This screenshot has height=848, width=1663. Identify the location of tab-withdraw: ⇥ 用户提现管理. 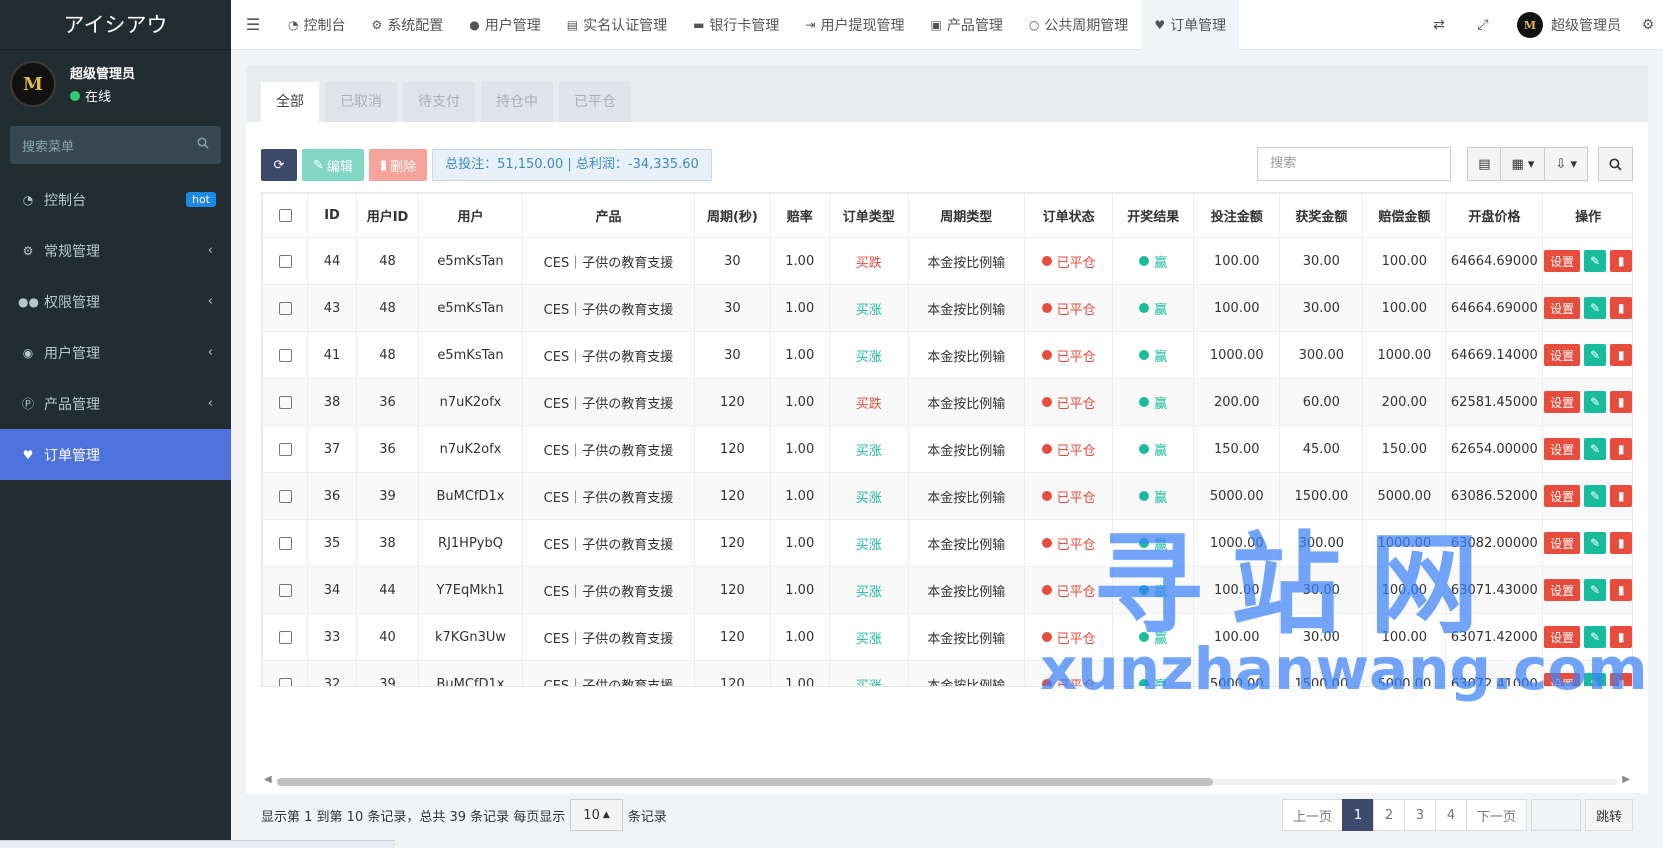
(854, 25).